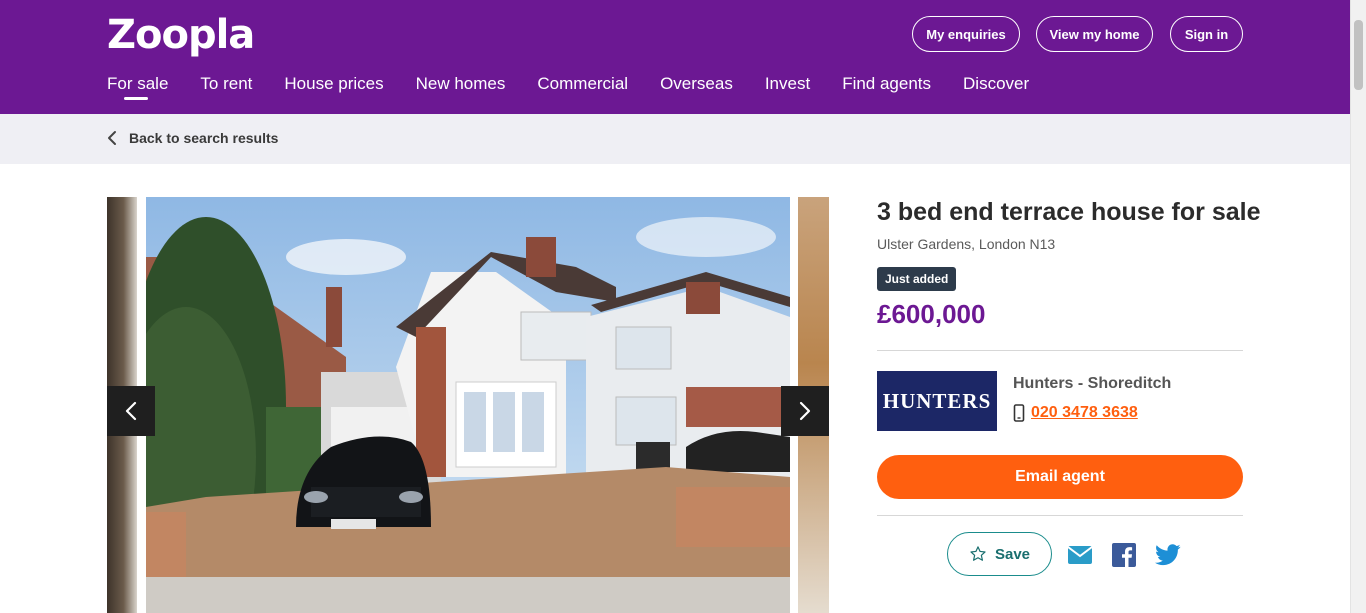  I want to click on just-added-badge: Just added, so click(917, 279).